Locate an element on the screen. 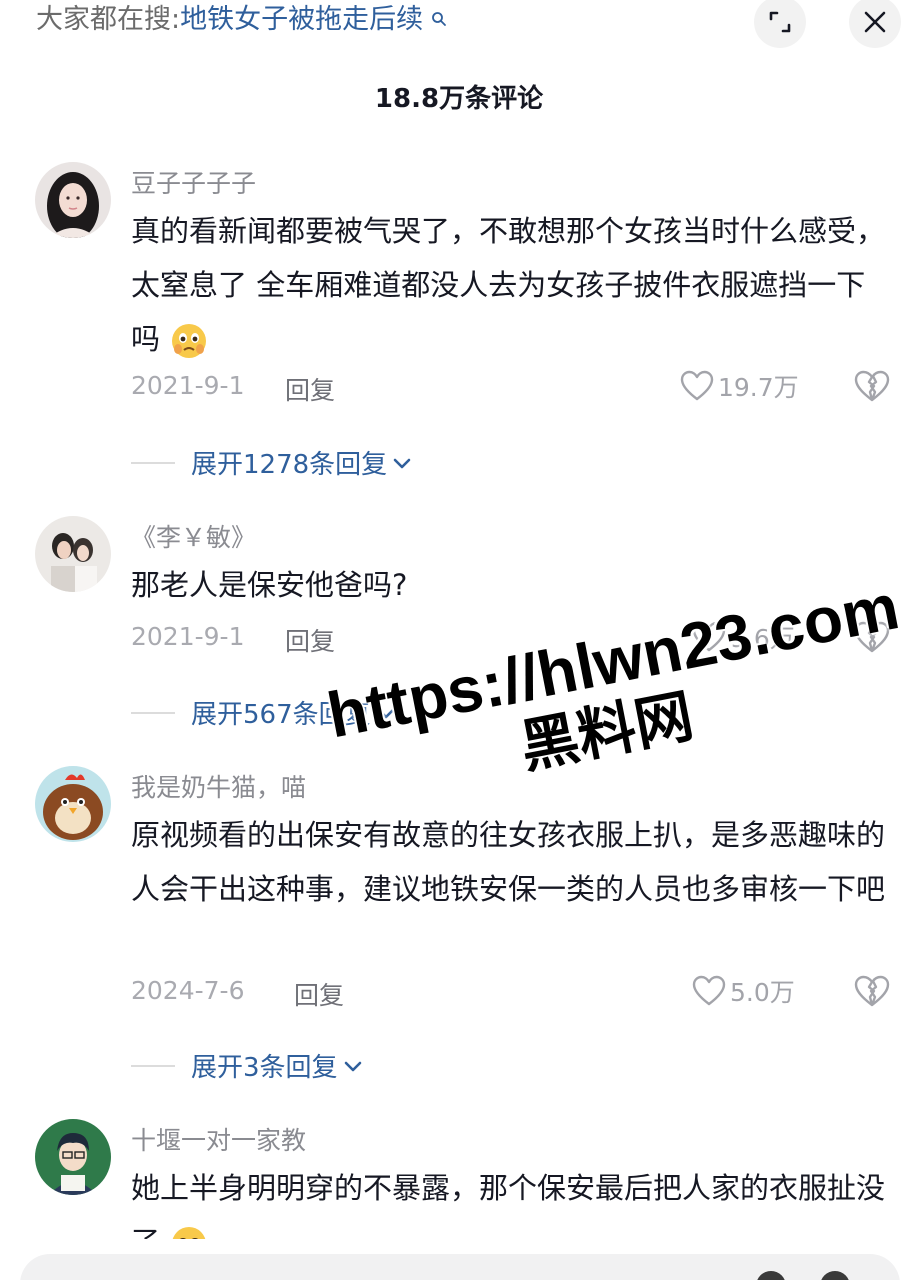 This screenshot has width=918, height=1280. expand-replies-button: 展开3条回复 is located at coordinates (247, 1065).